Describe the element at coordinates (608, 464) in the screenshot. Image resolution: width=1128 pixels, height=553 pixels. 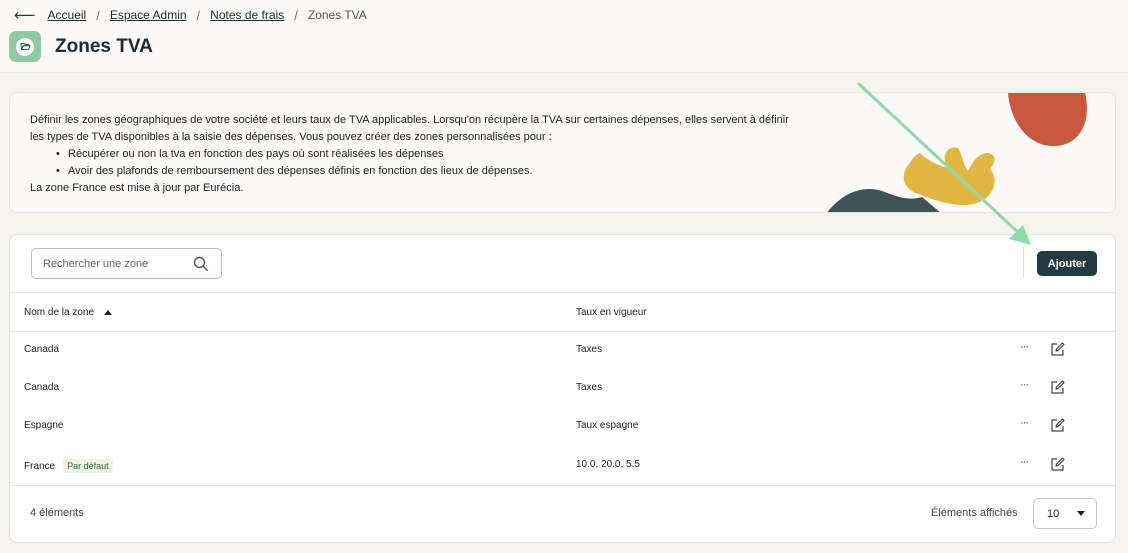
I see `zone-rate: 10.0, 20.0, 5.5` at that location.